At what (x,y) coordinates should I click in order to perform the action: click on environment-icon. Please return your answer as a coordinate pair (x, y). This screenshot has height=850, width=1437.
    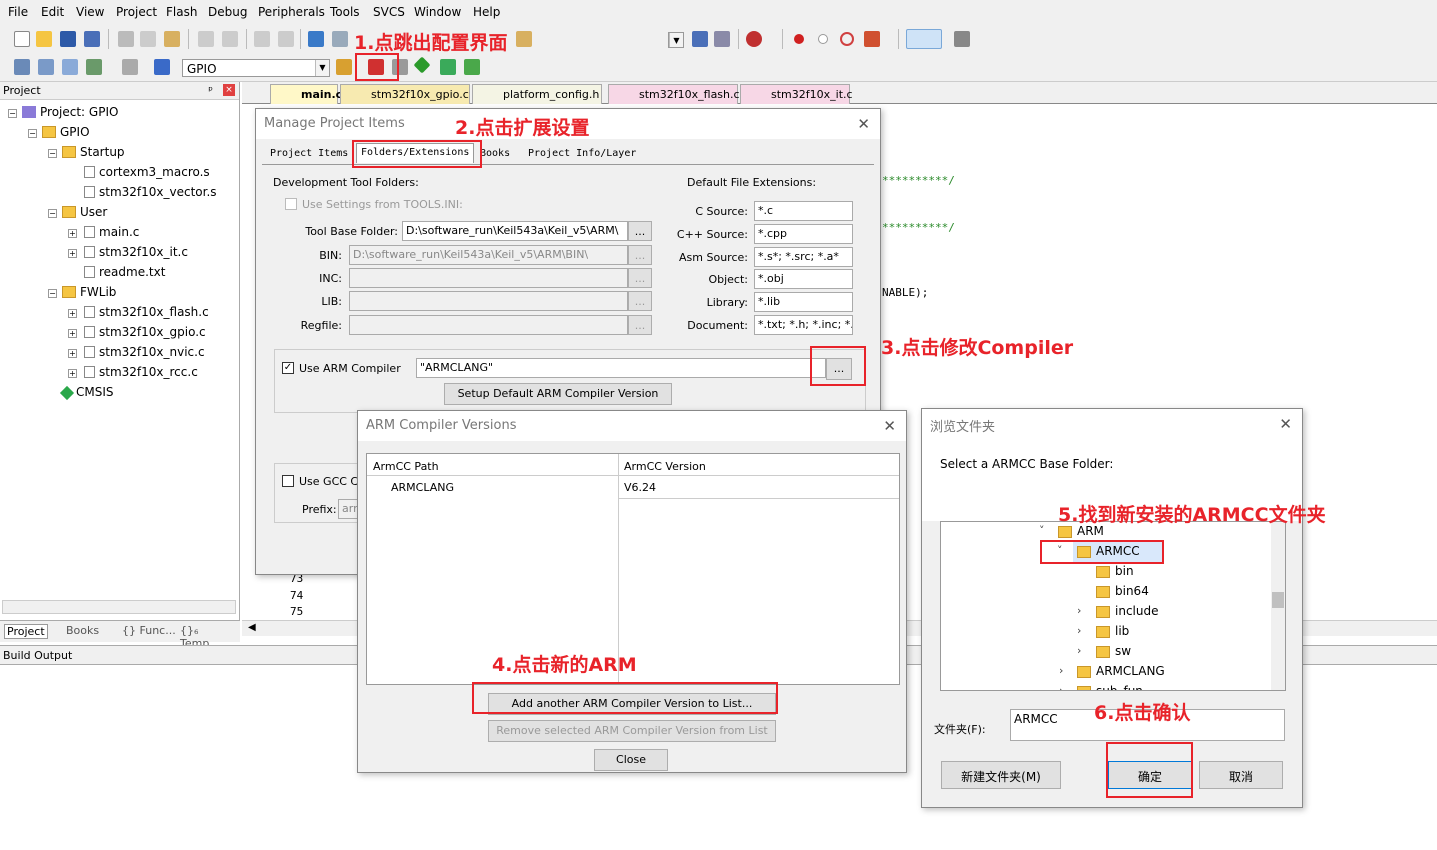
    Looking at the image, I should click on (472, 67).